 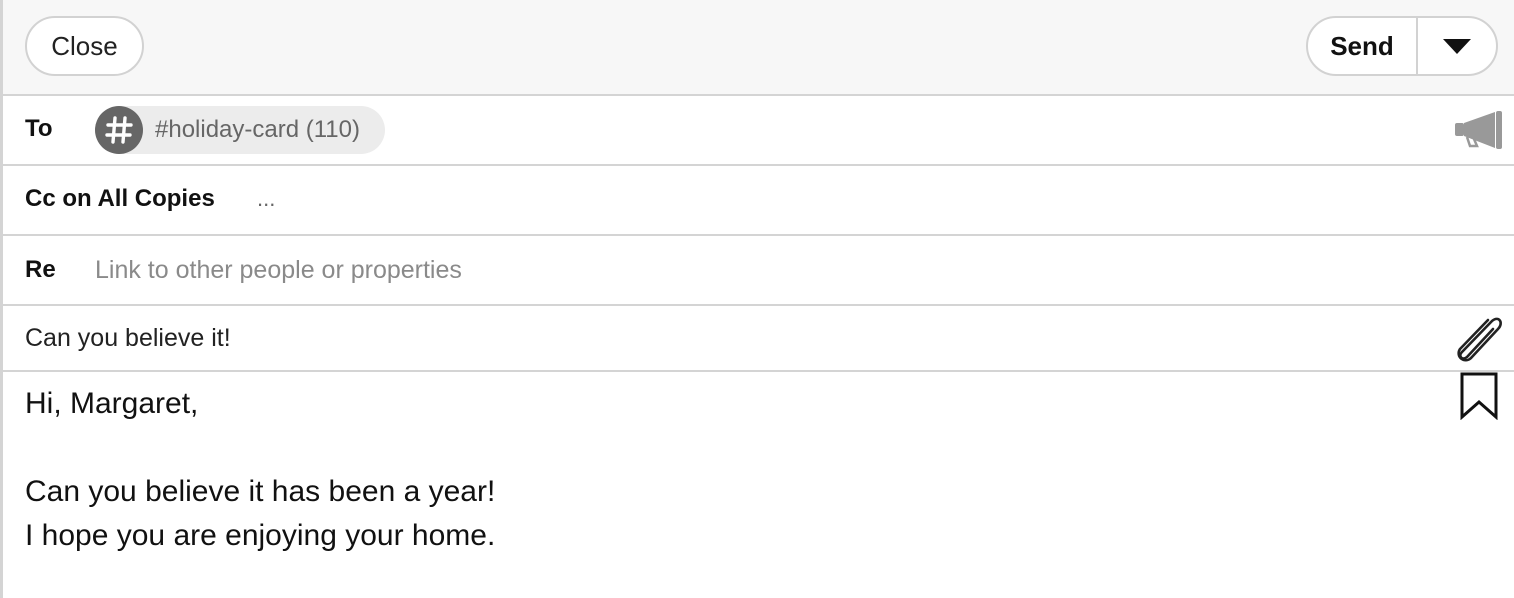 What do you see at coordinates (40, 269) in the screenshot?
I see `re-label: Re` at bounding box center [40, 269].